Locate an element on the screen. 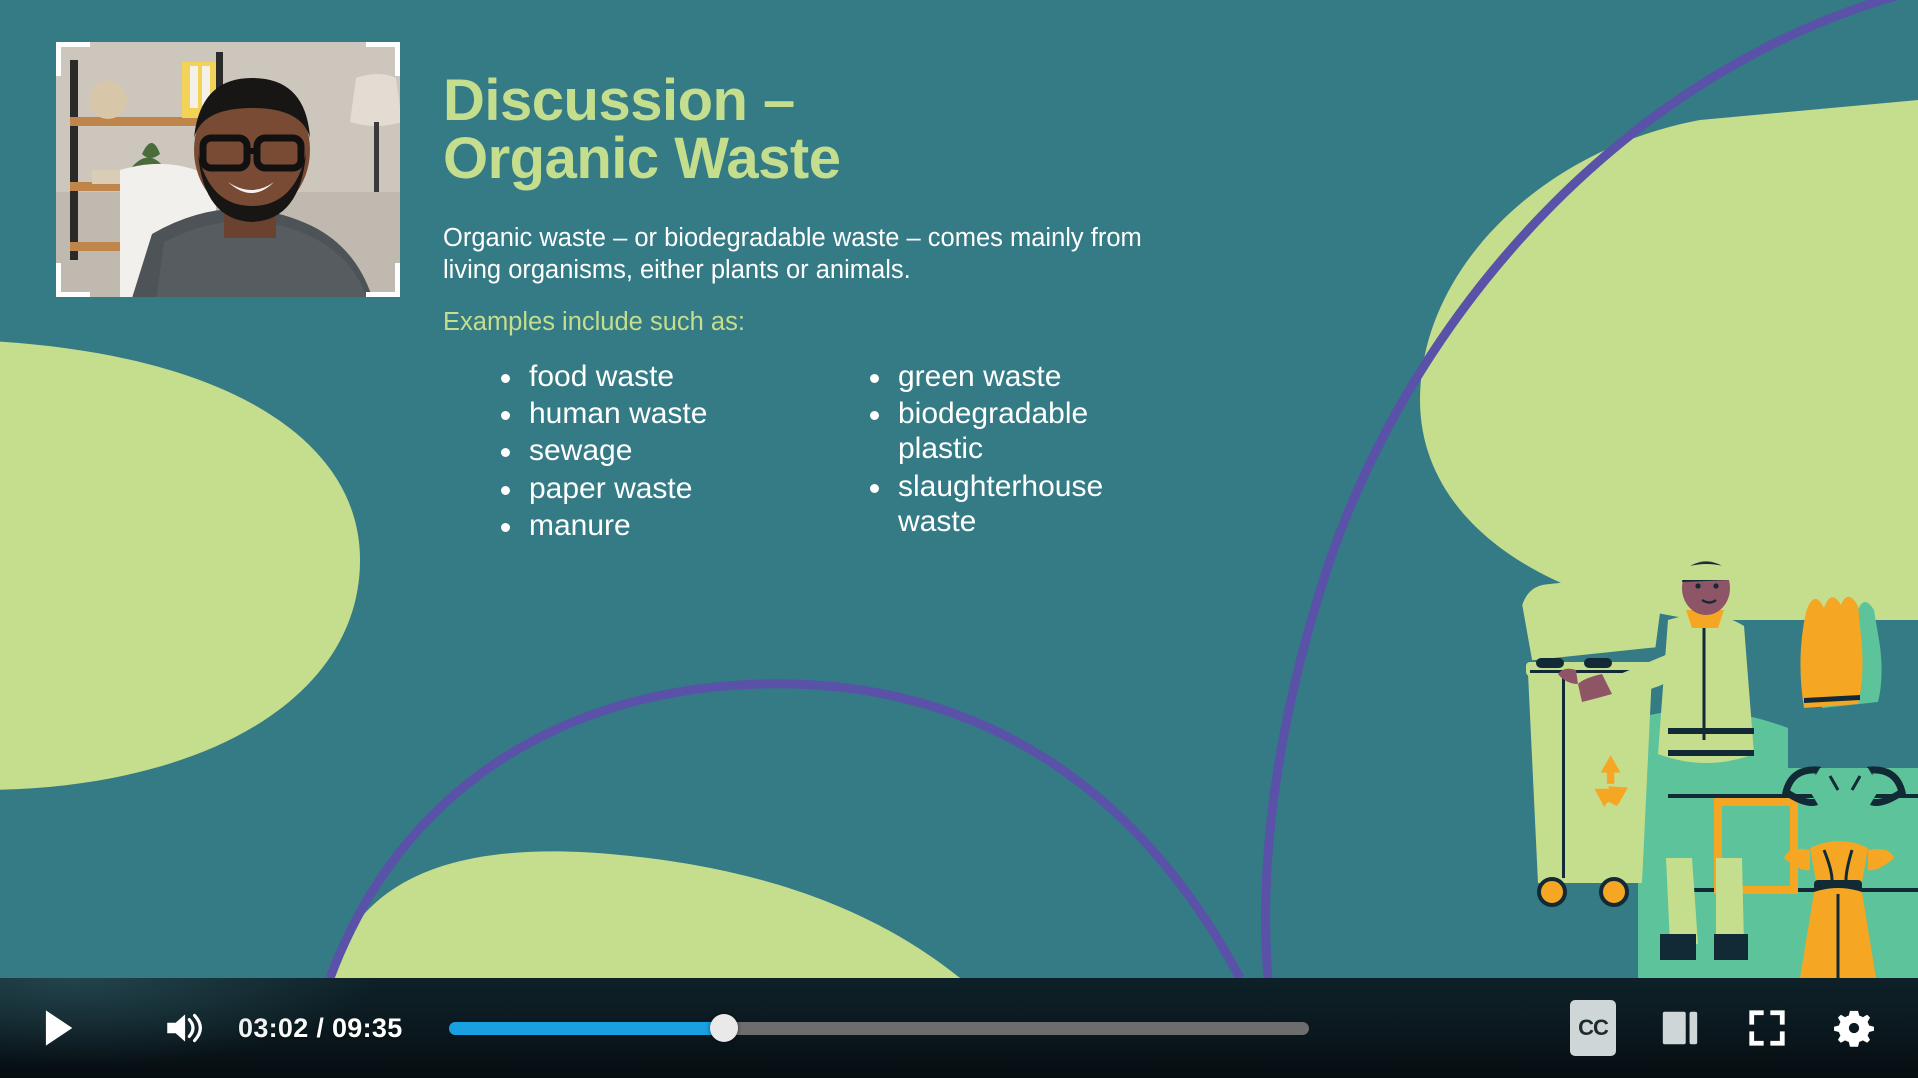 Image resolution: width=1918 pixels, height=1078 pixels. volume-icon is located at coordinates (184, 1028).